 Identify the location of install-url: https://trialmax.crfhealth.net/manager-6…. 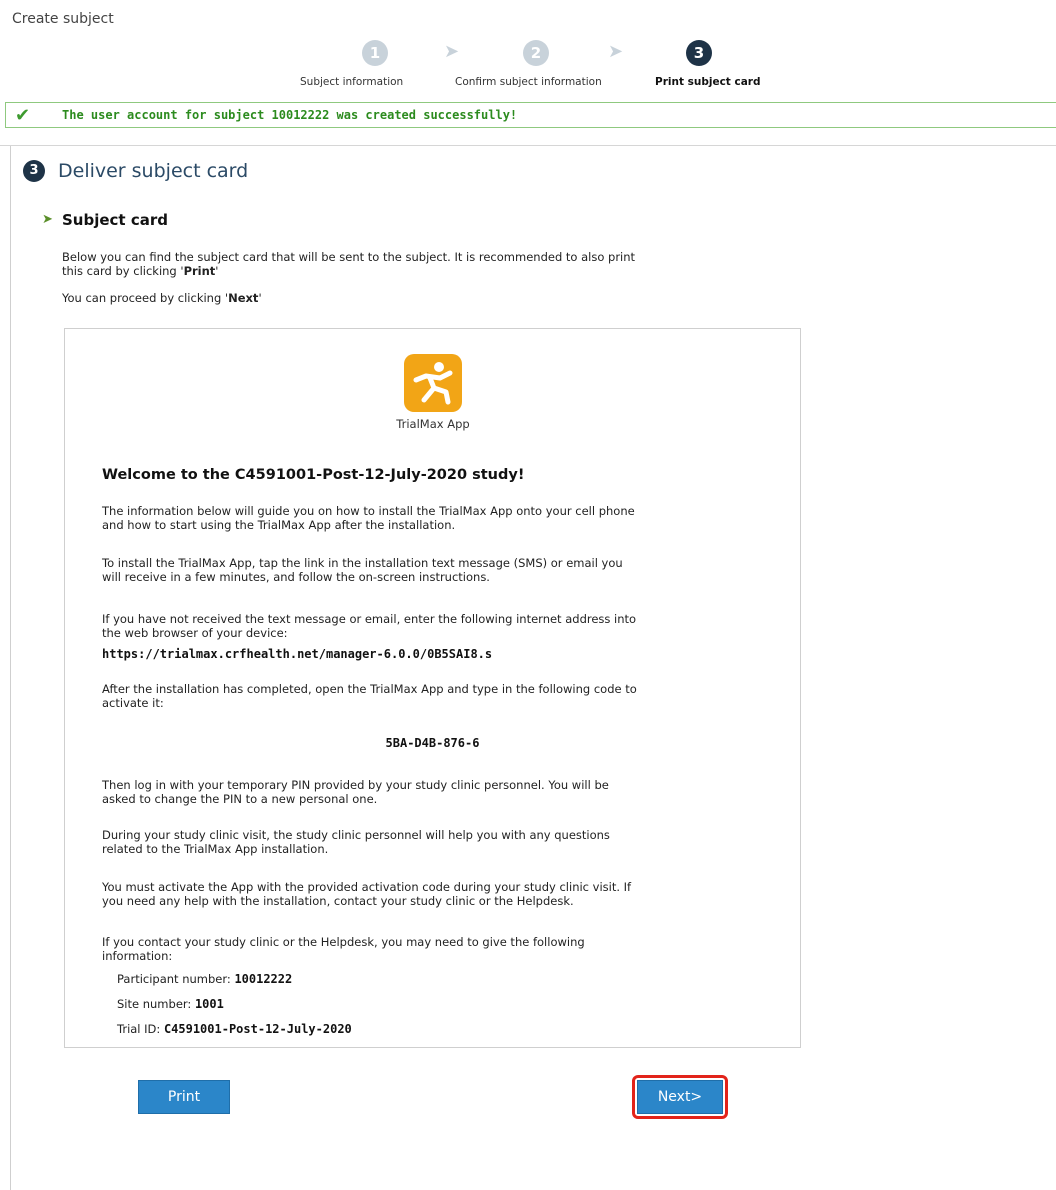
(297, 654).